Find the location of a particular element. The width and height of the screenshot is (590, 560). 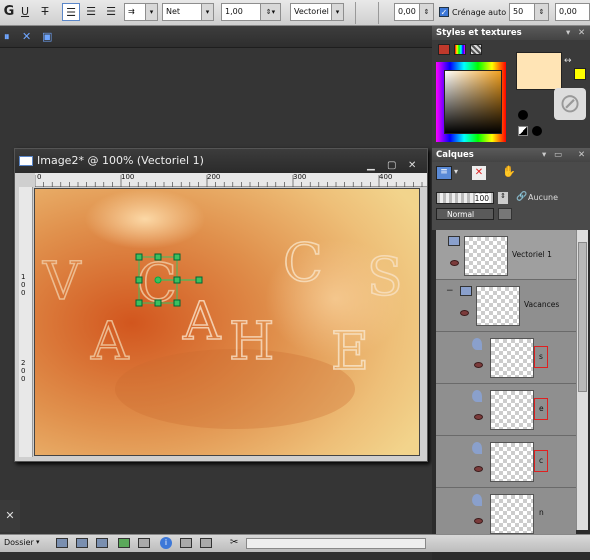

pause-icon: ⏸ is located at coordinates (7, 37).